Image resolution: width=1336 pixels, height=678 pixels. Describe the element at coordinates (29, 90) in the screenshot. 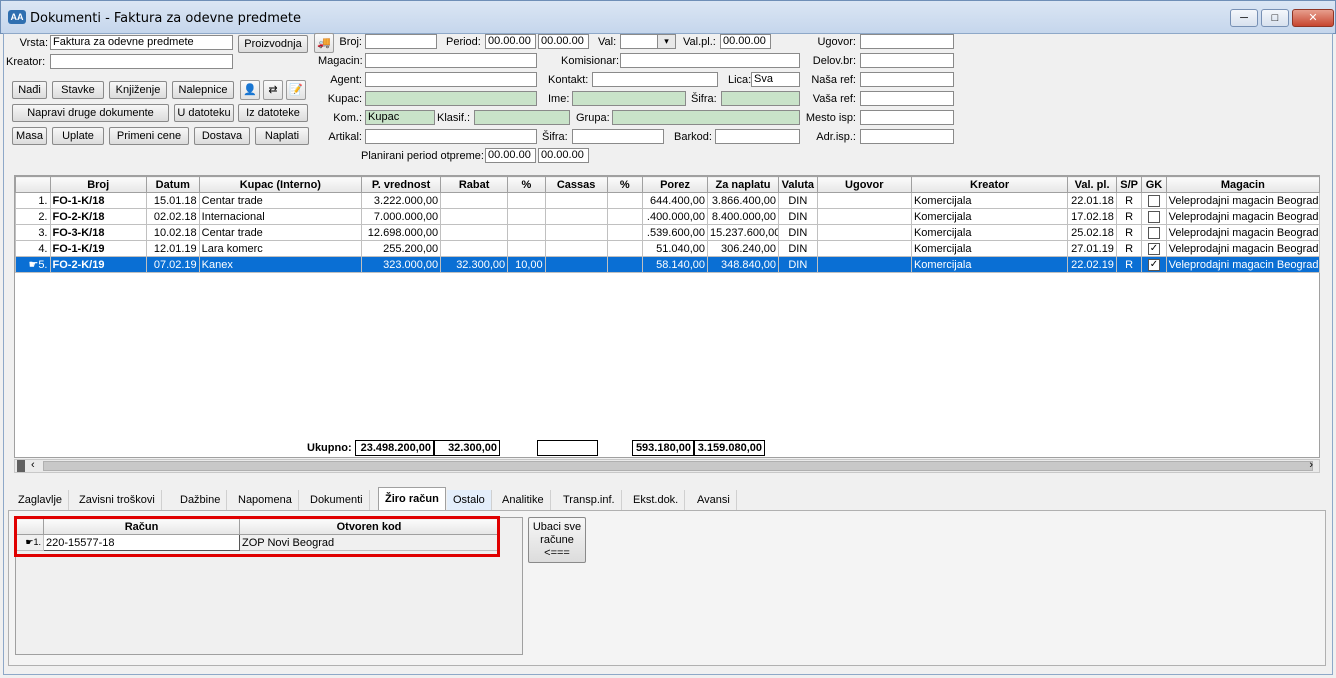

I see `nadji-button: Nađi` at that location.